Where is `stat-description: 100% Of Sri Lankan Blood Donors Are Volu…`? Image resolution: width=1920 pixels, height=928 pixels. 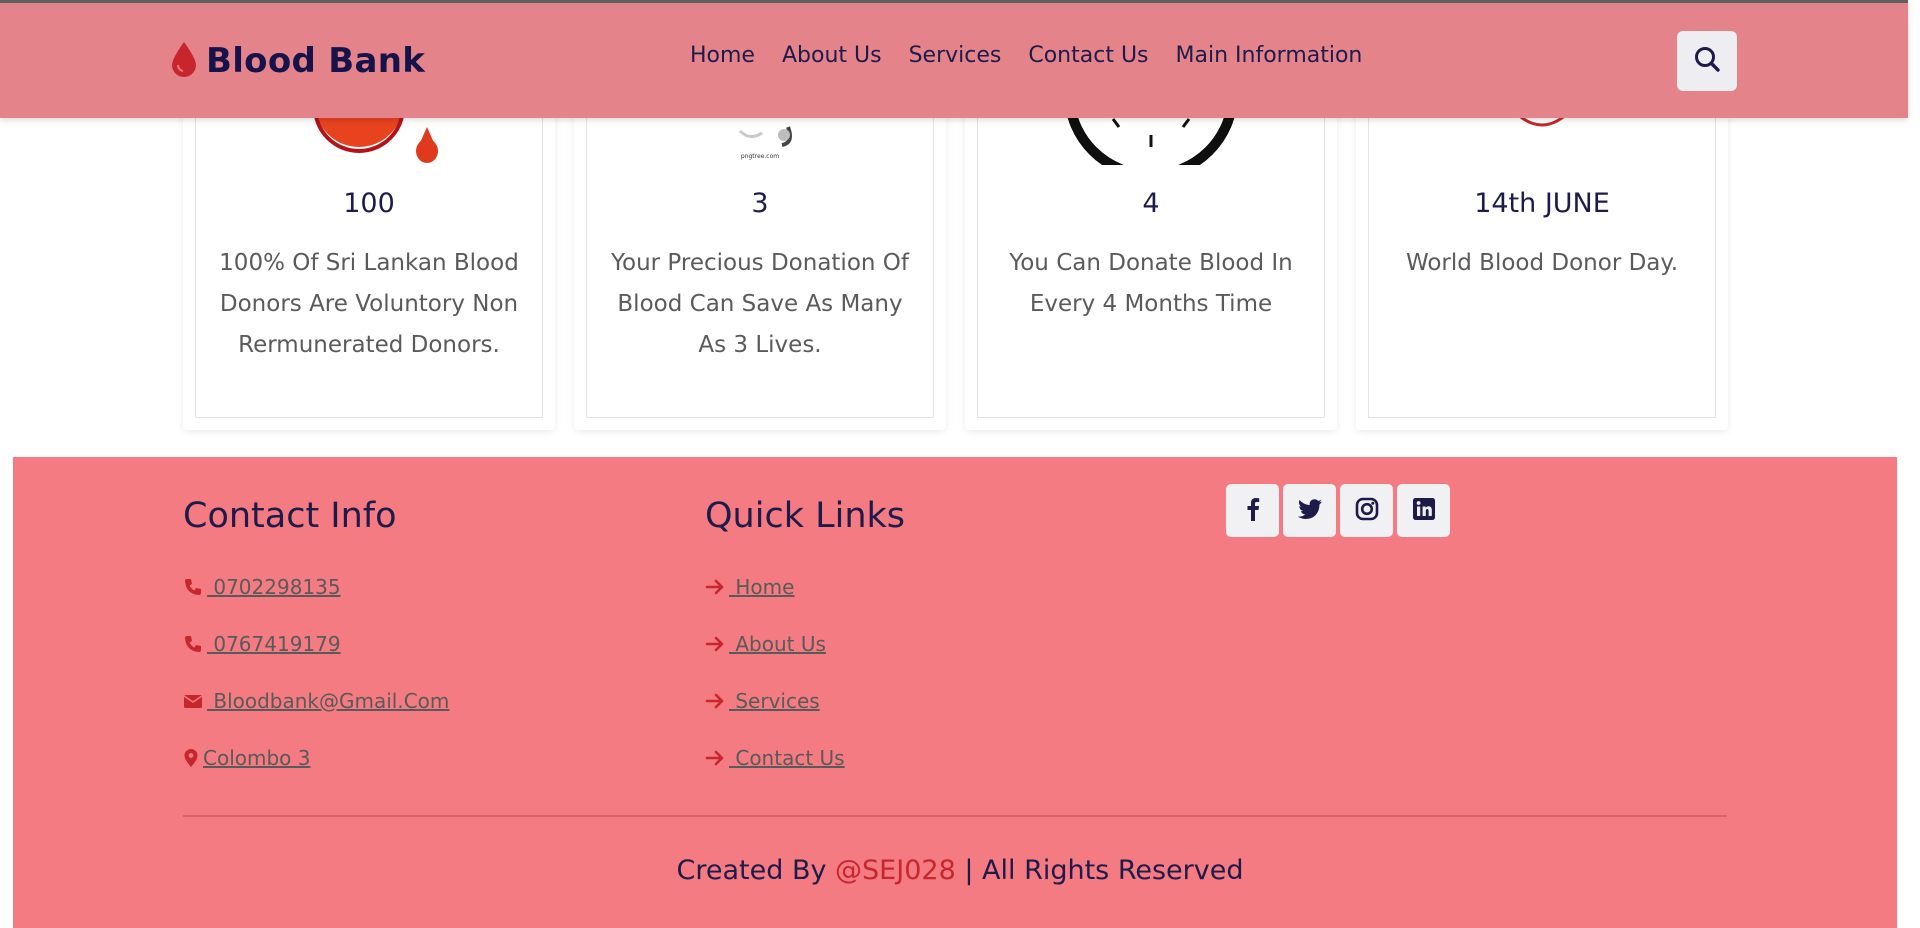 stat-description: 100% Of Sri Lankan Blood Donors Are Volu… is located at coordinates (369, 304).